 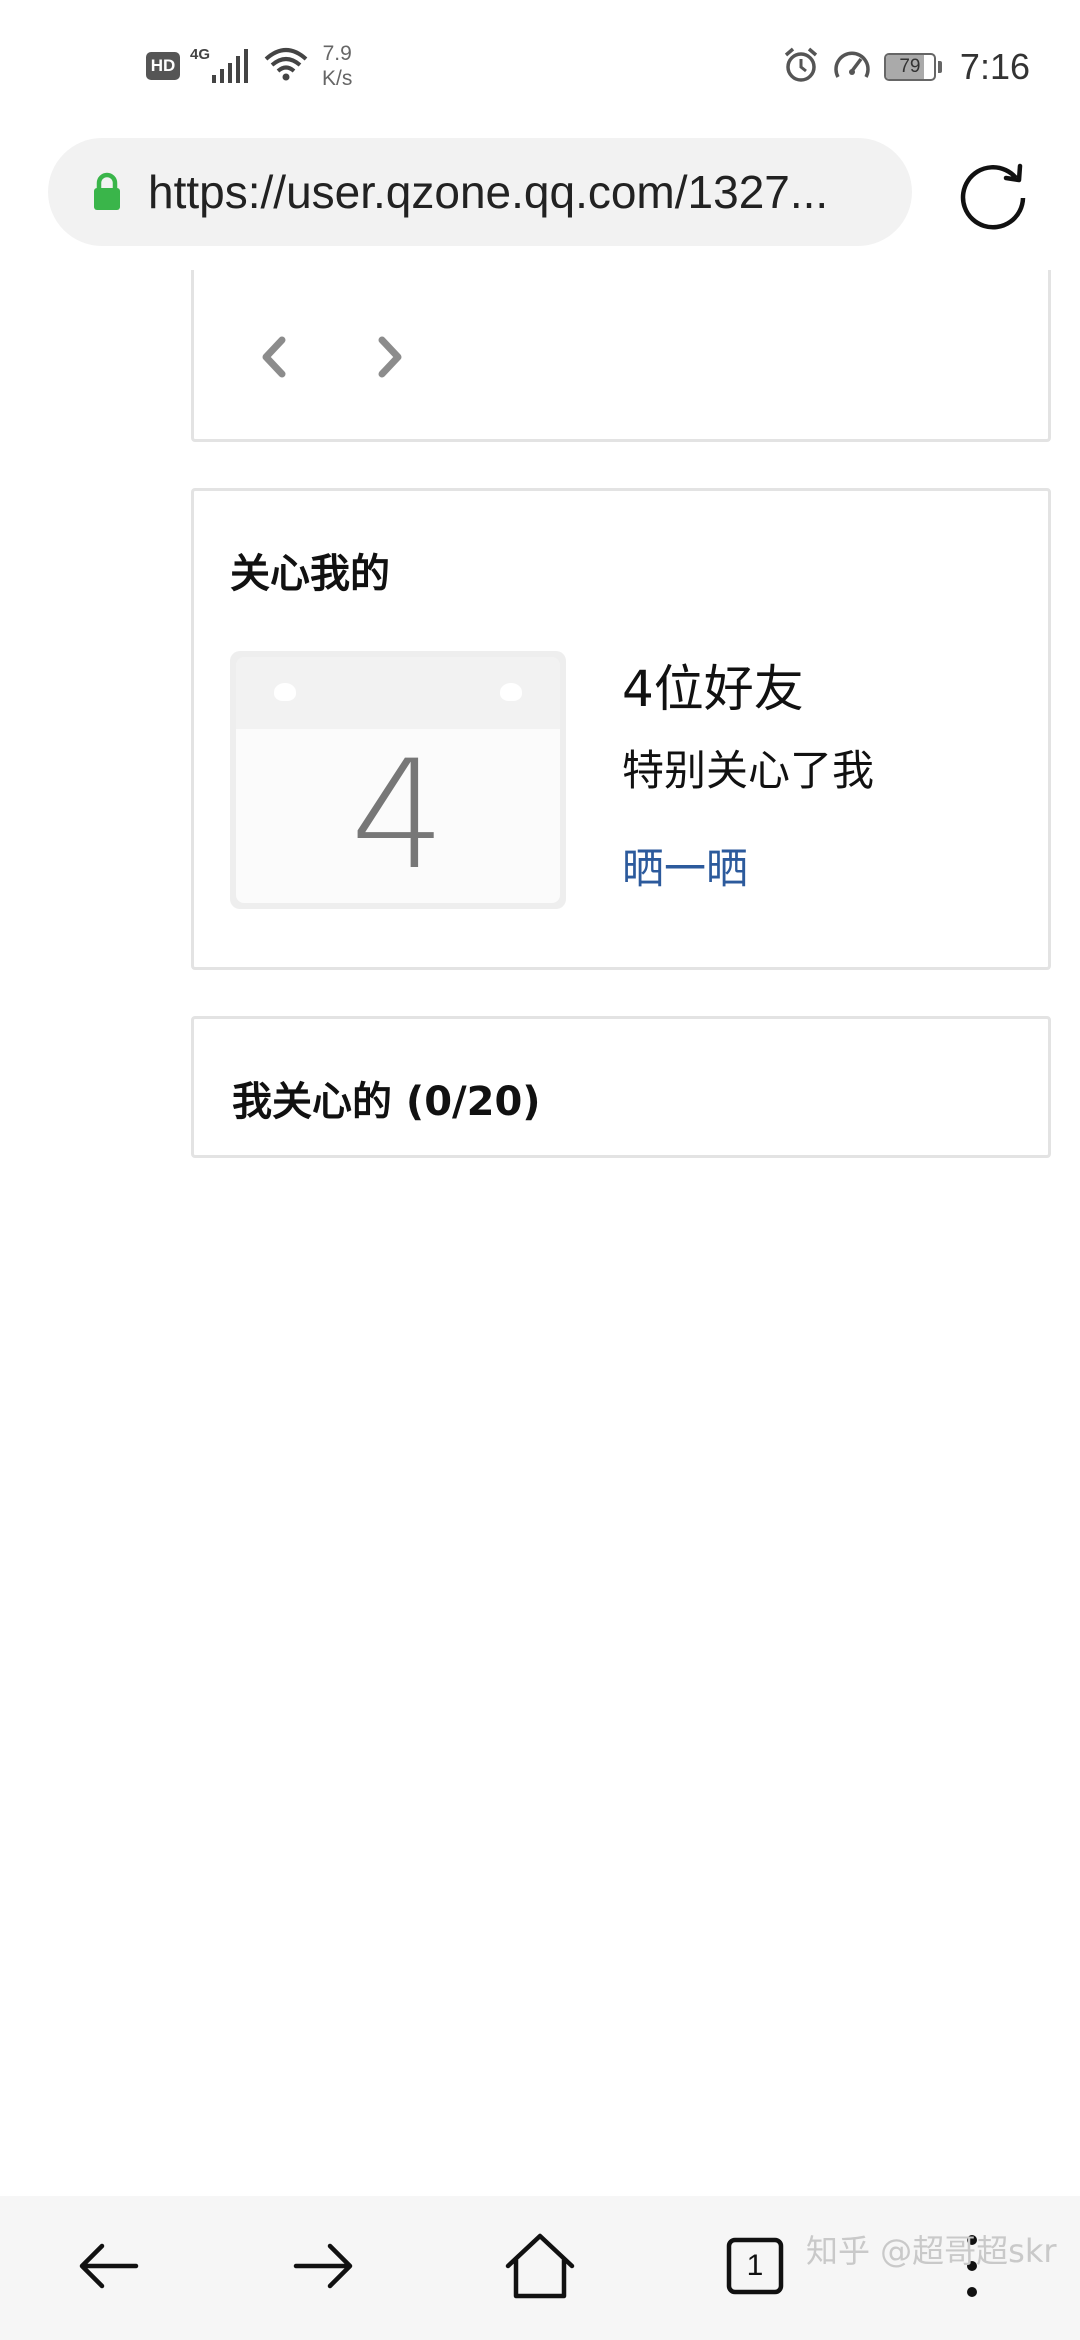 I want to click on battery-cap, so click(x=939, y=67).